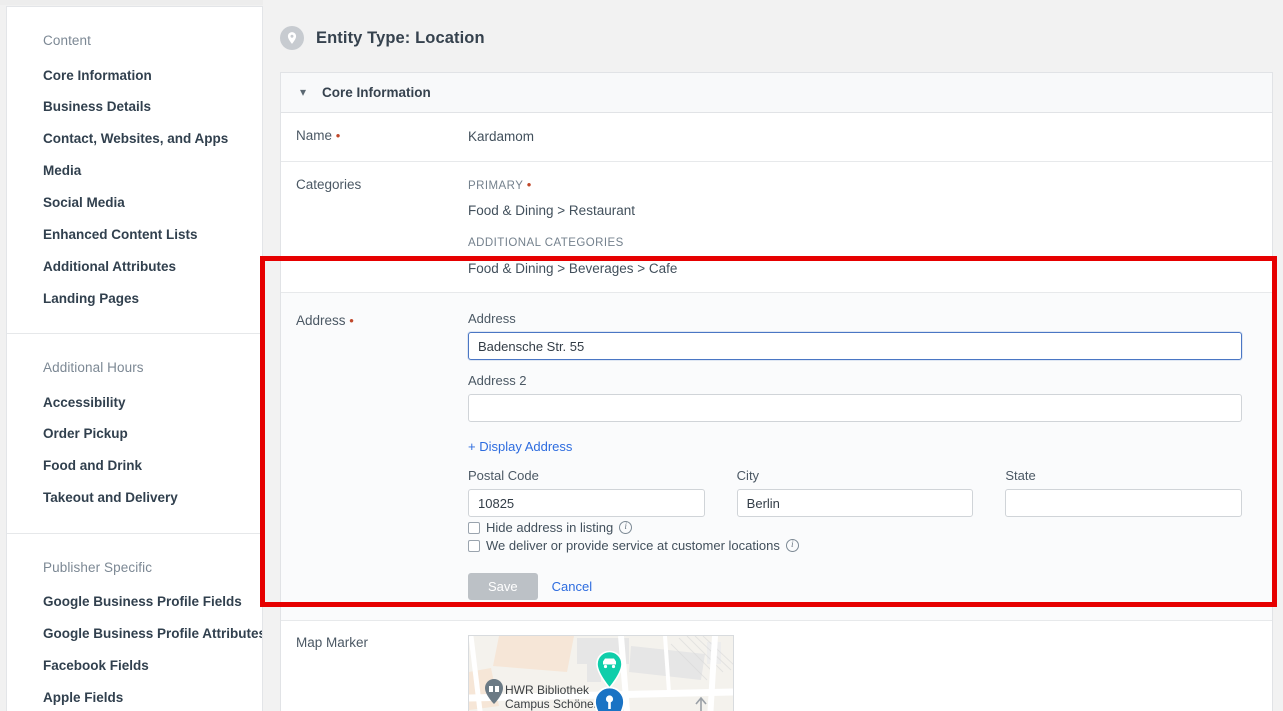 The height and width of the screenshot is (711, 1283). Describe the element at coordinates (609, 698) in the screenshot. I see `location-pin-marker-icon` at that location.